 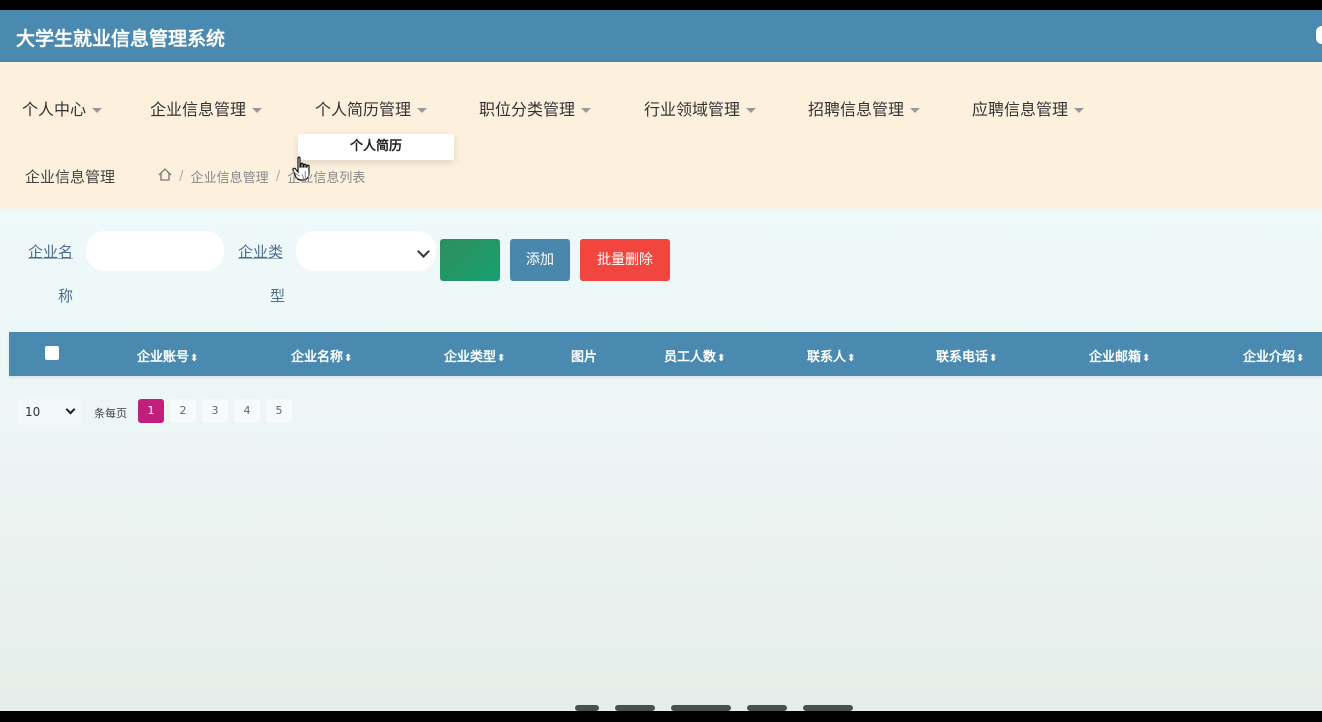 What do you see at coordinates (121, 39) in the screenshot?
I see `app-title: 大学生就业信息管理系统` at bounding box center [121, 39].